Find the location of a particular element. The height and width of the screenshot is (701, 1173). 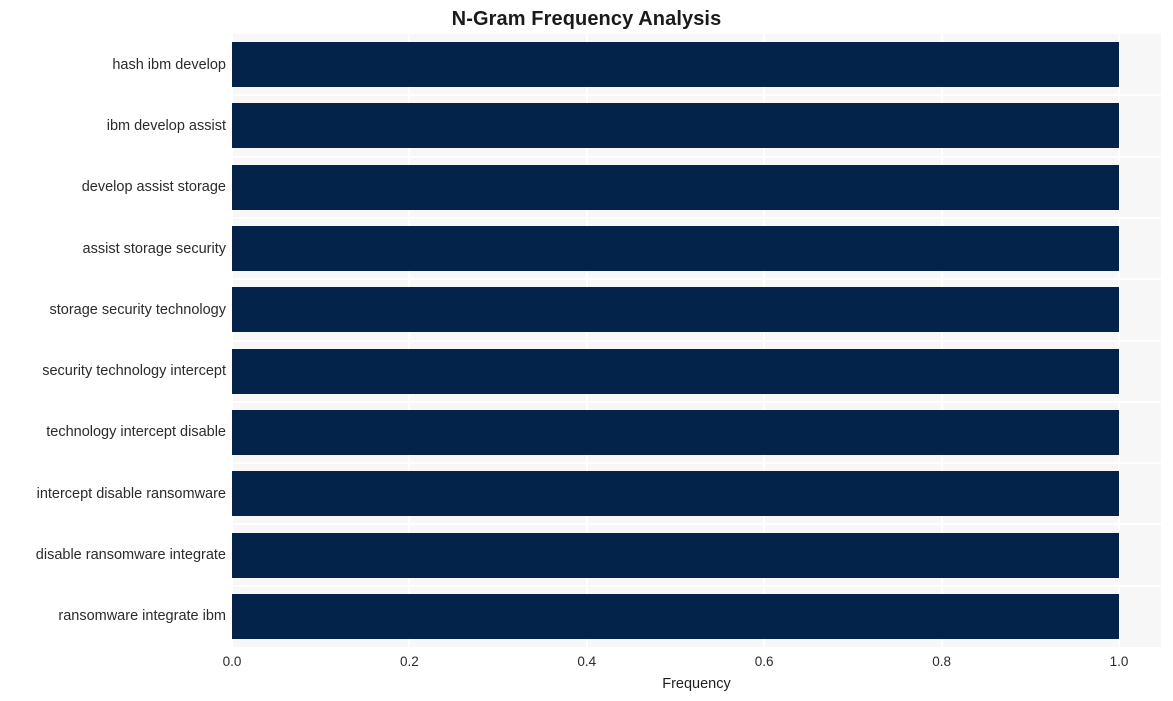

y-axis-tick-label: disable ransomware integrate is located at coordinates (130, 555).